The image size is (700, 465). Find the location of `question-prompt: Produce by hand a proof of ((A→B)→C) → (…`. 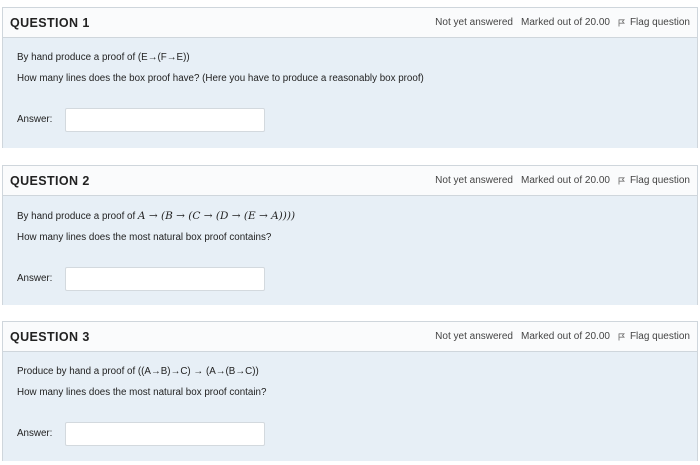

question-prompt: Produce by hand a proof of ((A→B)→C) → (… is located at coordinates (138, 371).